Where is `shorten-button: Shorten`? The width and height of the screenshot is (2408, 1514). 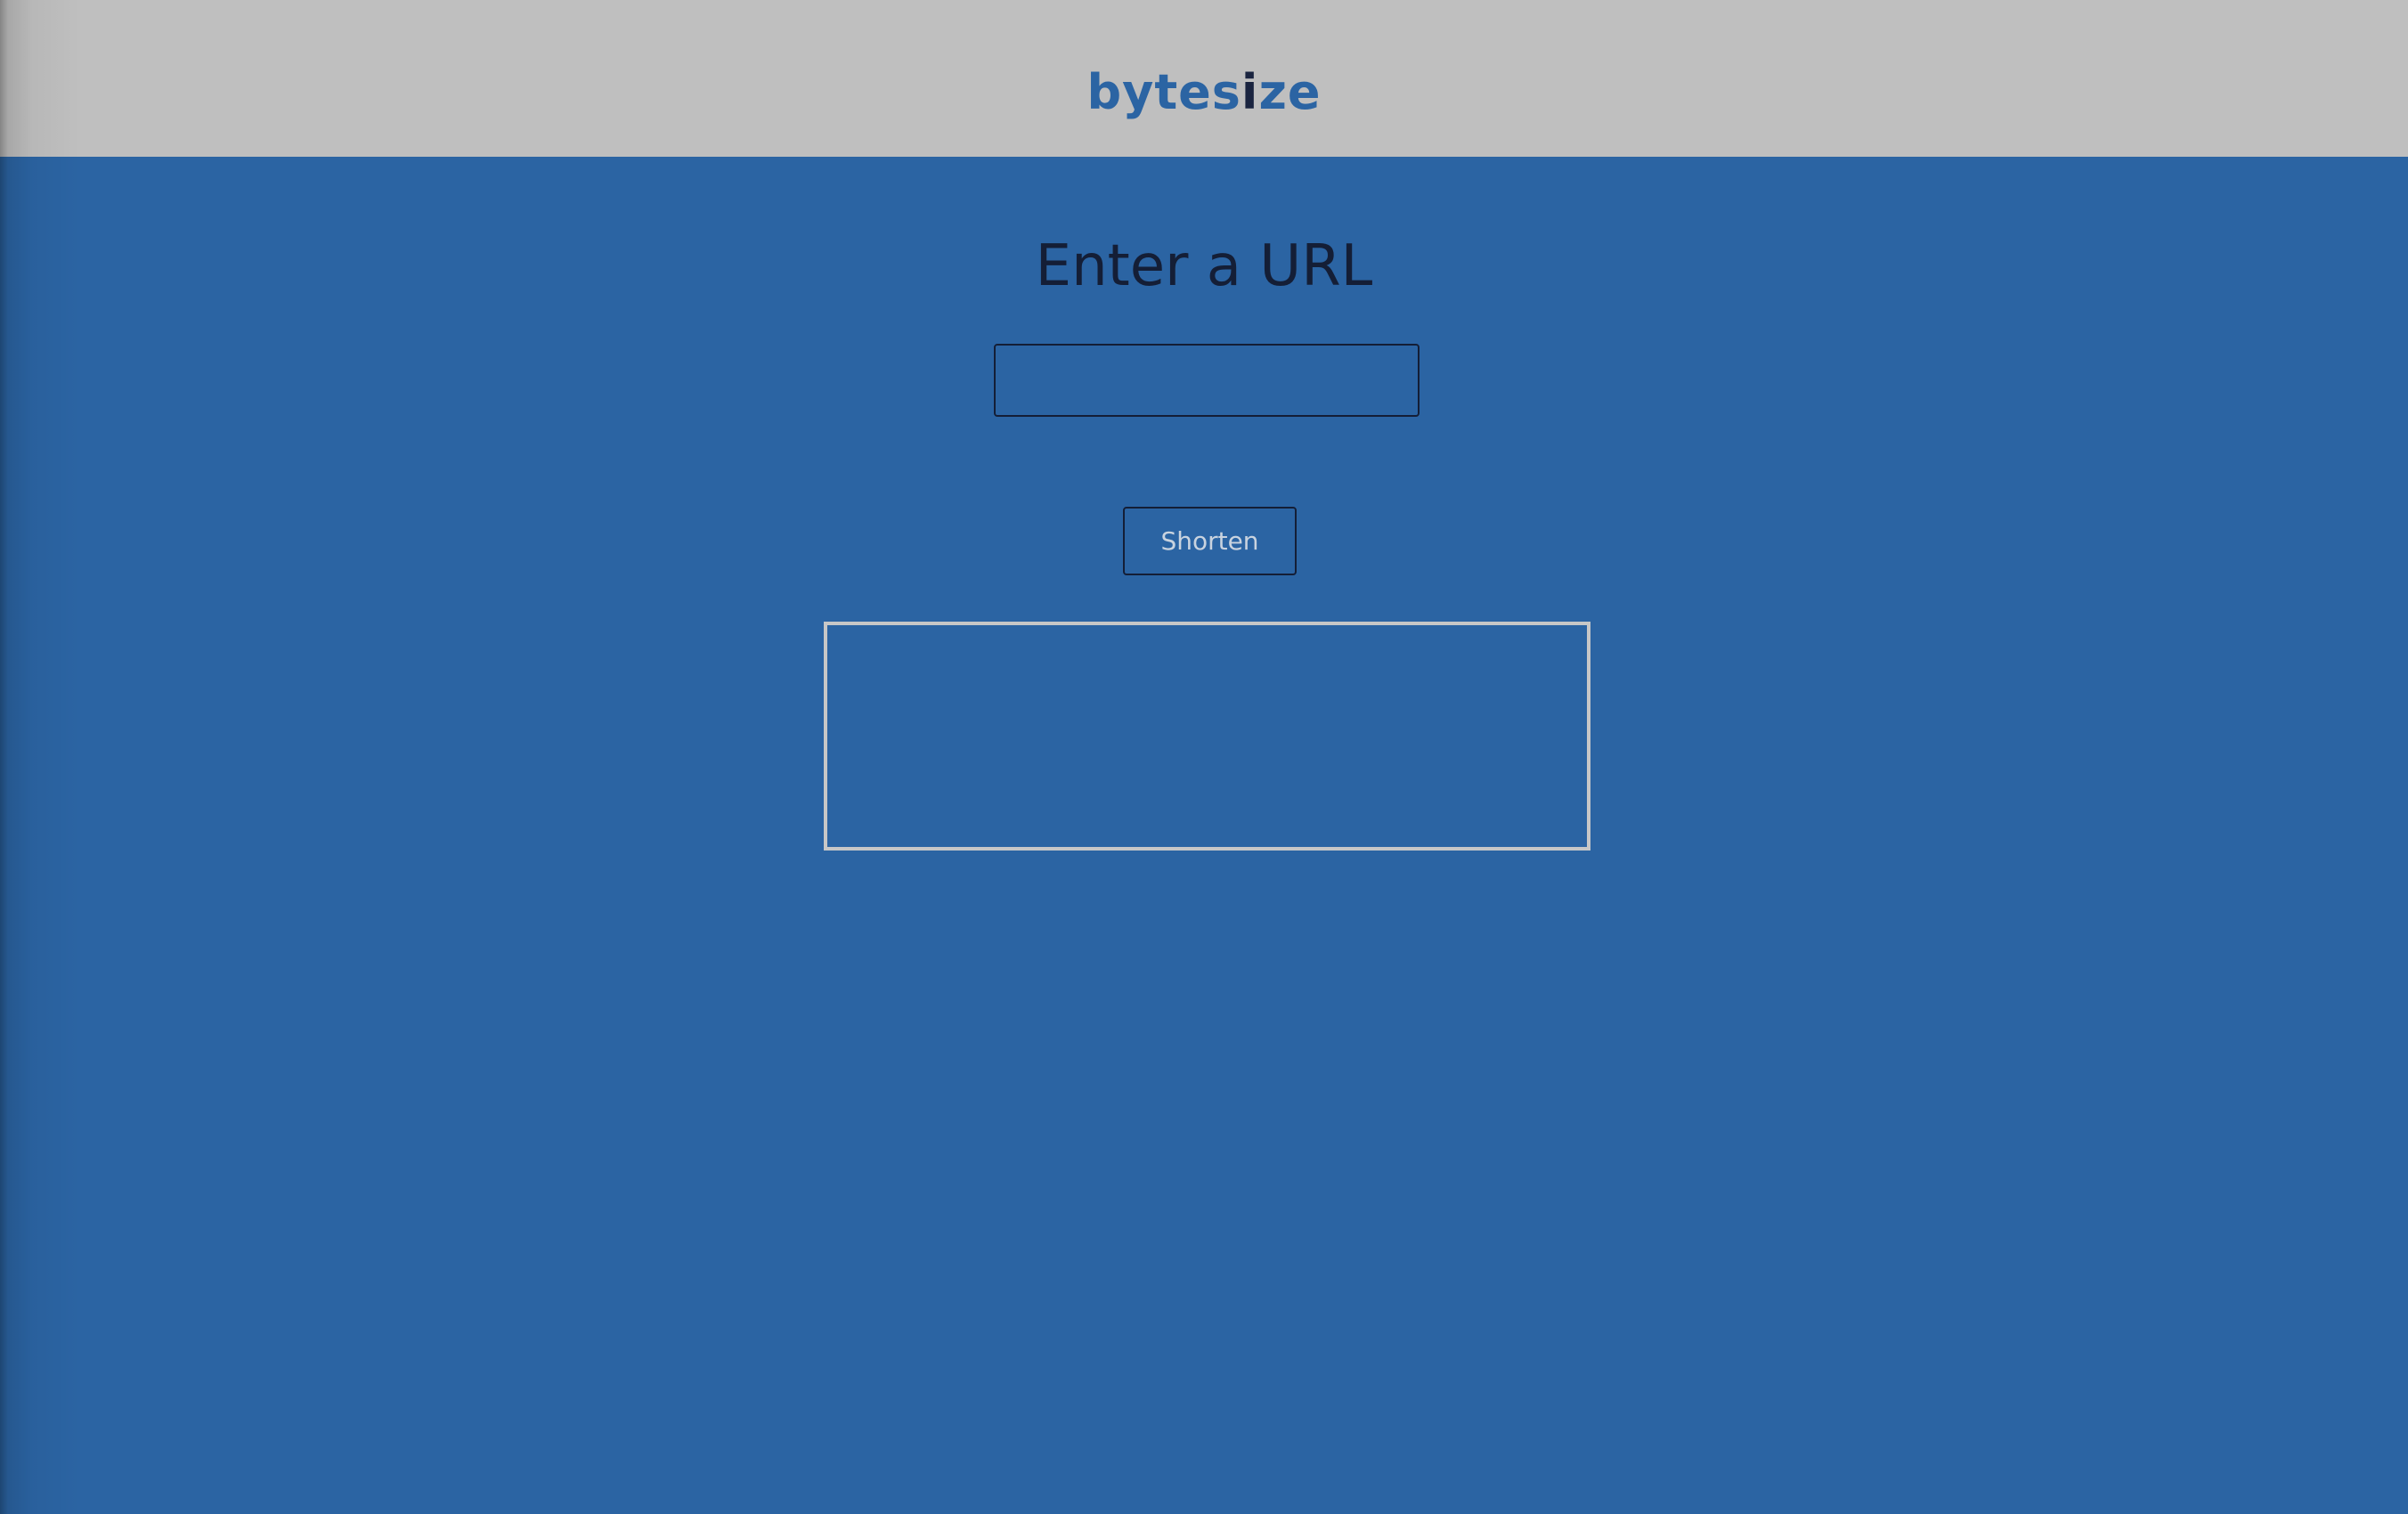
shorten-button: Shorten is located at coordinates (1210, 541).